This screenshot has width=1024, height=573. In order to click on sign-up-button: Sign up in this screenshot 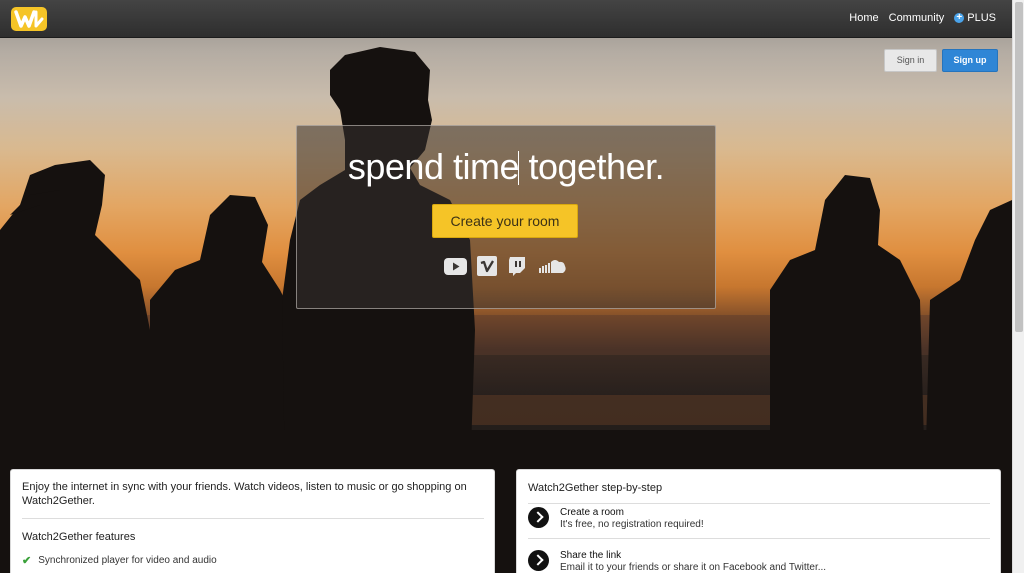, I will do `click(970, 60)`.